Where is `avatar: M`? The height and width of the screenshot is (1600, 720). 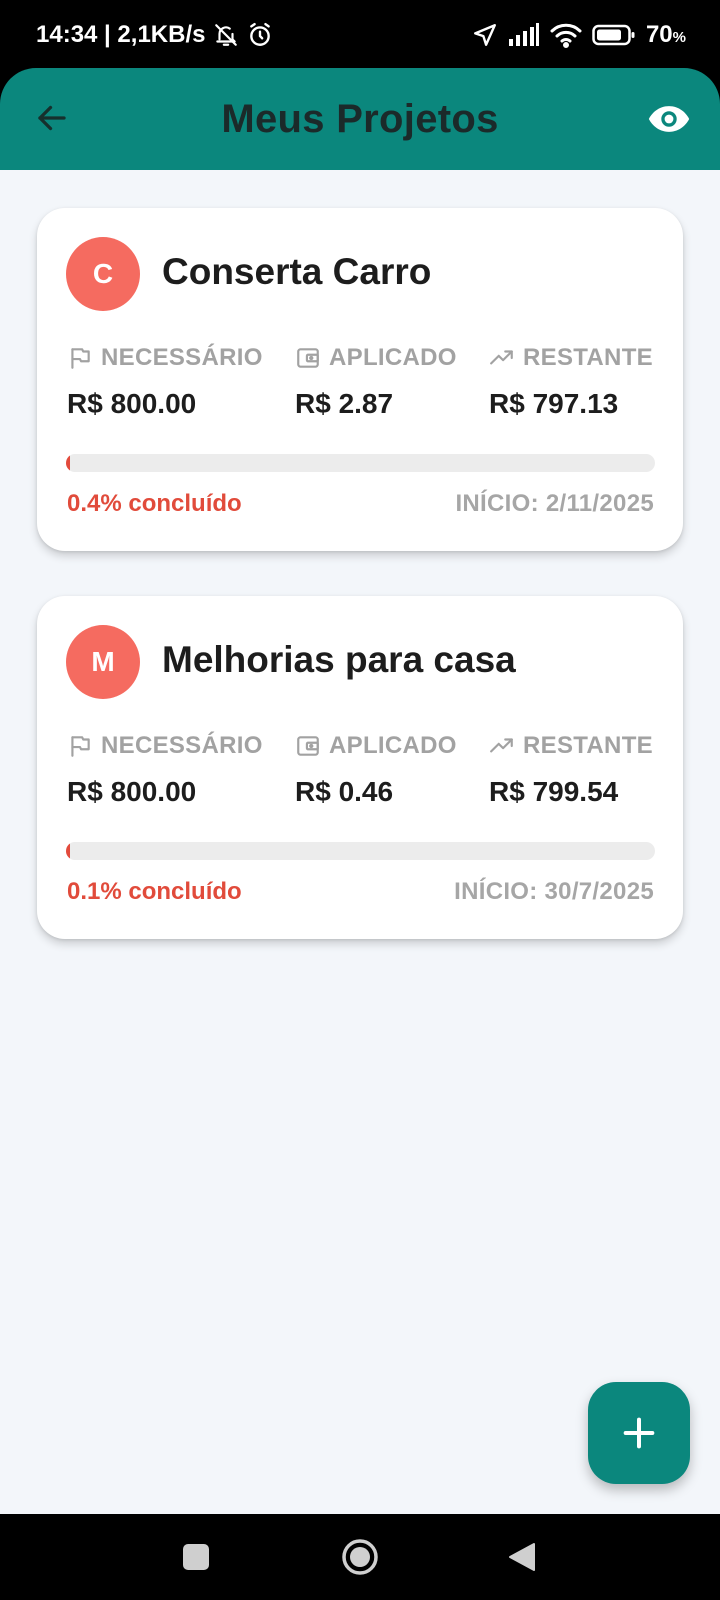 avatar: M is located at coordinates (103, 662).